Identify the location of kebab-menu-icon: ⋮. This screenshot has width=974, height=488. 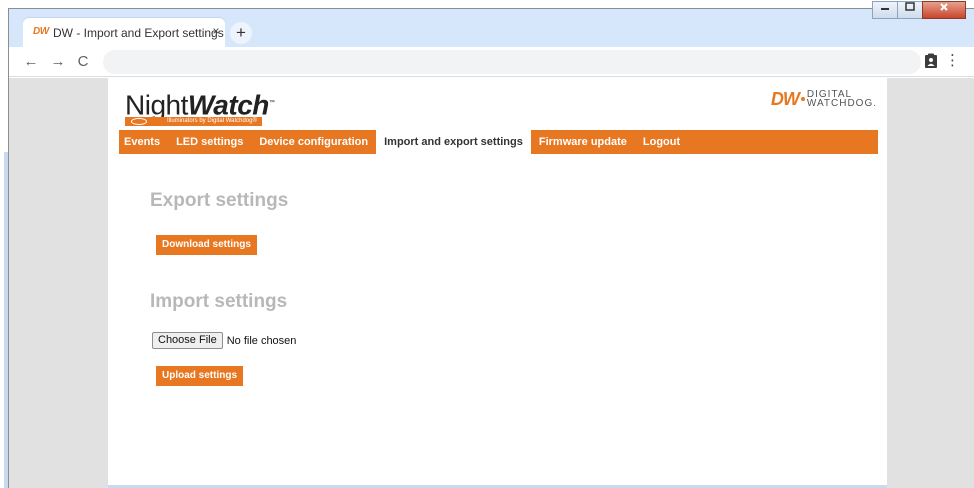
(952, 61).